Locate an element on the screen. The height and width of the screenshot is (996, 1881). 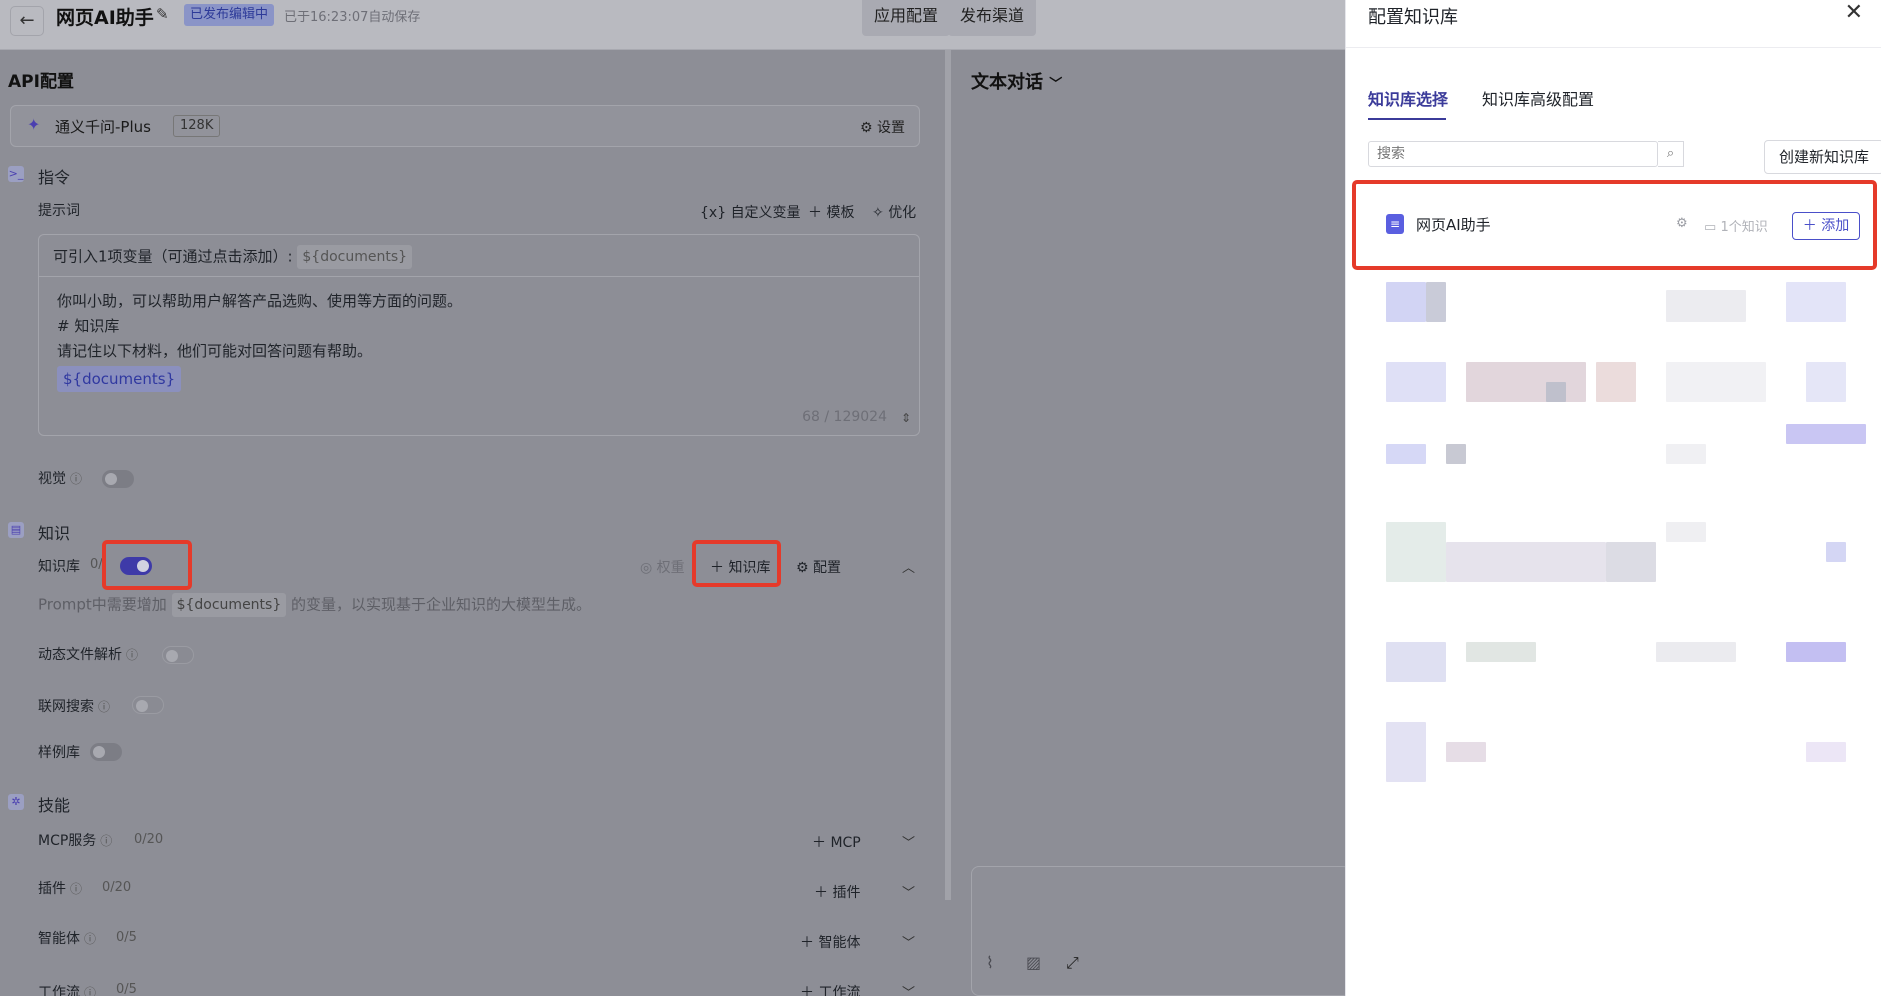
magic-icon: ✧ is located at coordinates (878, 213).